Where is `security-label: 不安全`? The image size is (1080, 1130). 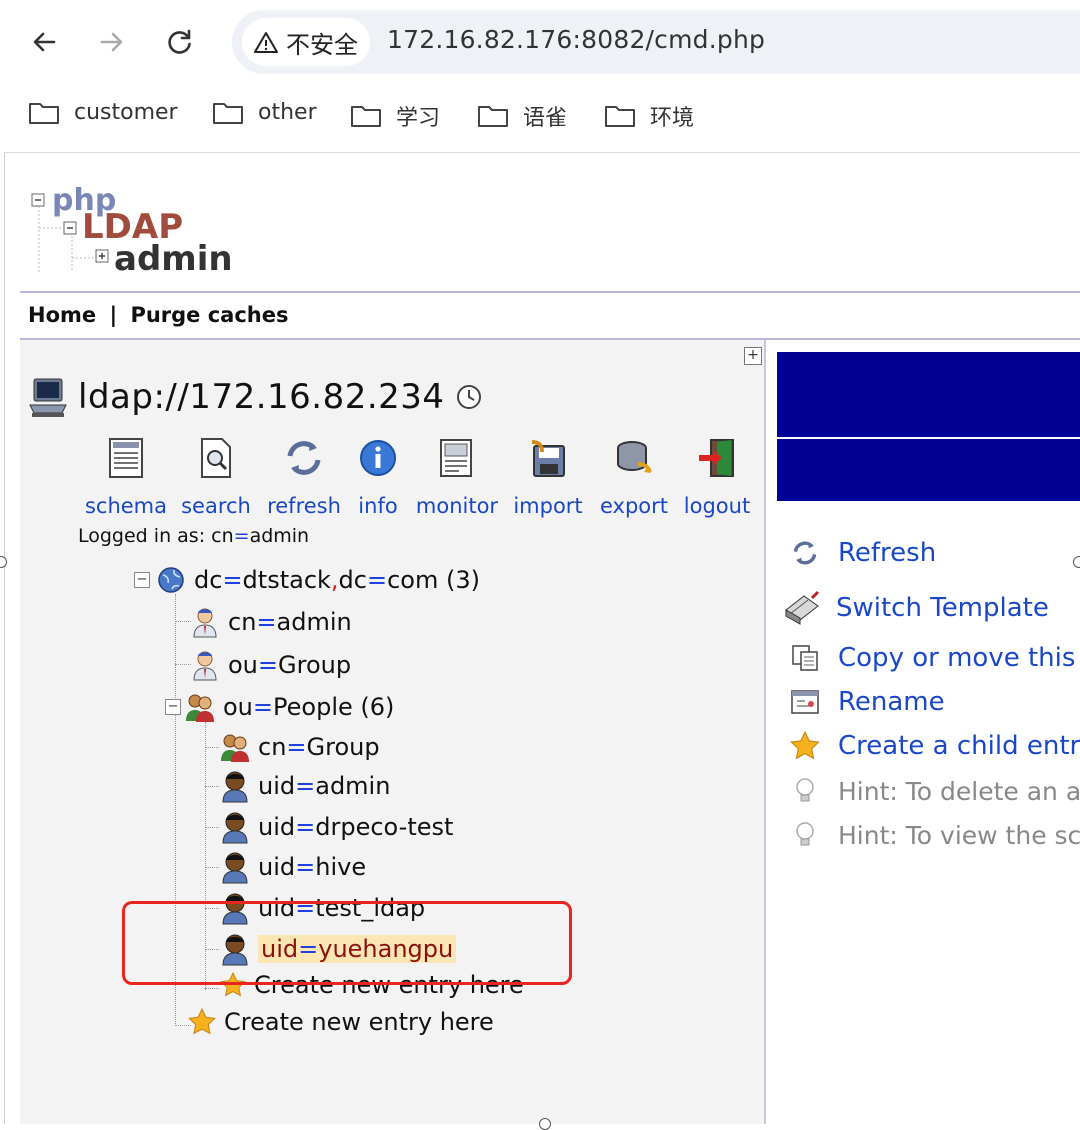
security-label: 不安全 is located at coordinates (322, 44).